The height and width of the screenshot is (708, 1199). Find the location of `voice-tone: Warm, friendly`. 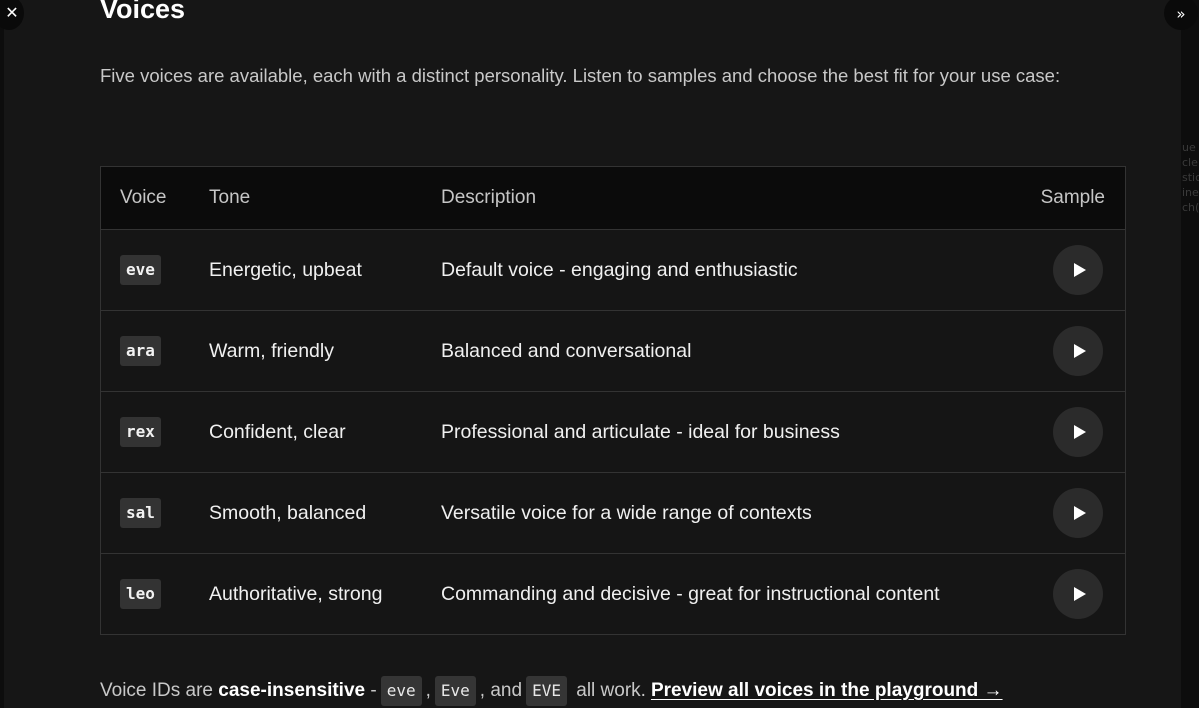

voice-tone: Warm, friendly is located at coordinates (271, 350).